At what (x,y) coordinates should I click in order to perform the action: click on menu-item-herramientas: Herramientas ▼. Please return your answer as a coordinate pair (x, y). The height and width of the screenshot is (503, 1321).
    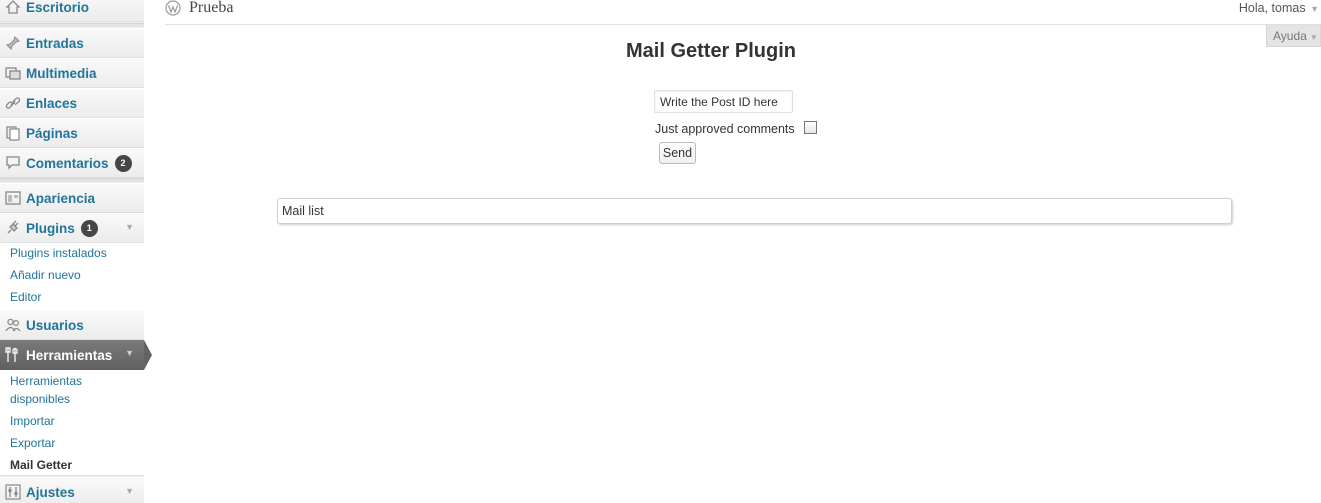
    Looking at the image, I should click on (76, 355).